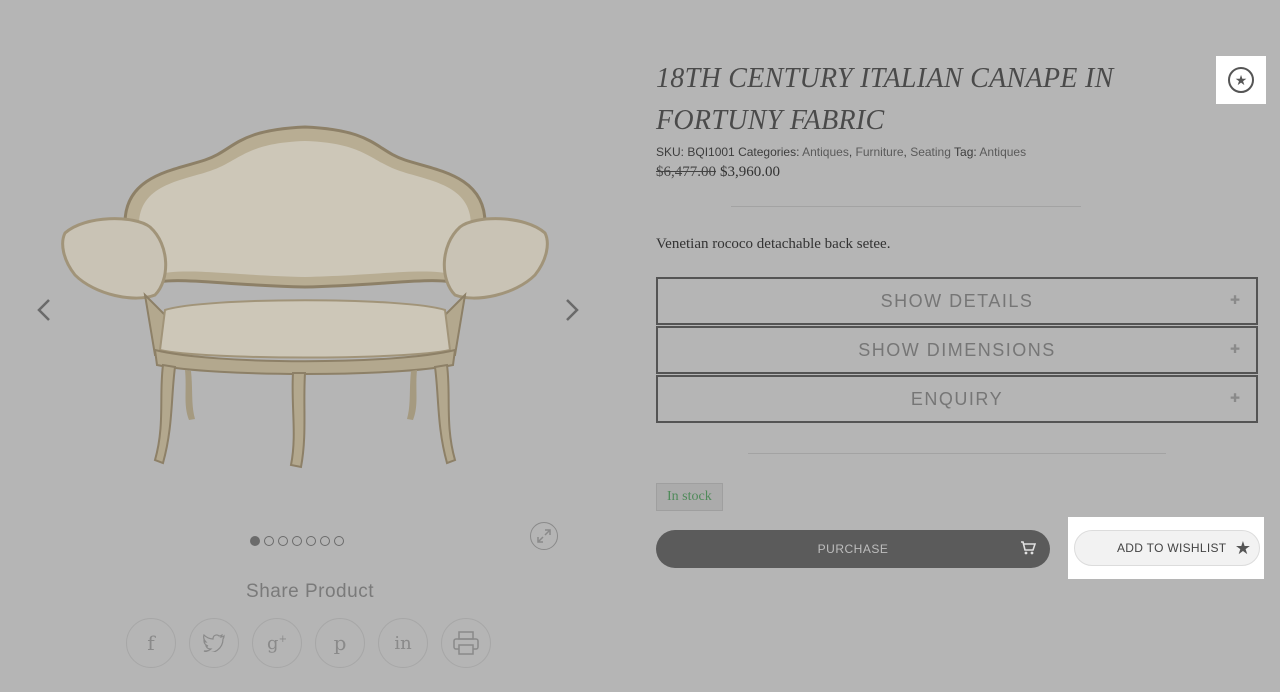  What do you see at coordinates (773, 244) in the screenshot?
I see `product-description: Venetian rococo detachable back setee.` at bounding box center [773, 244].